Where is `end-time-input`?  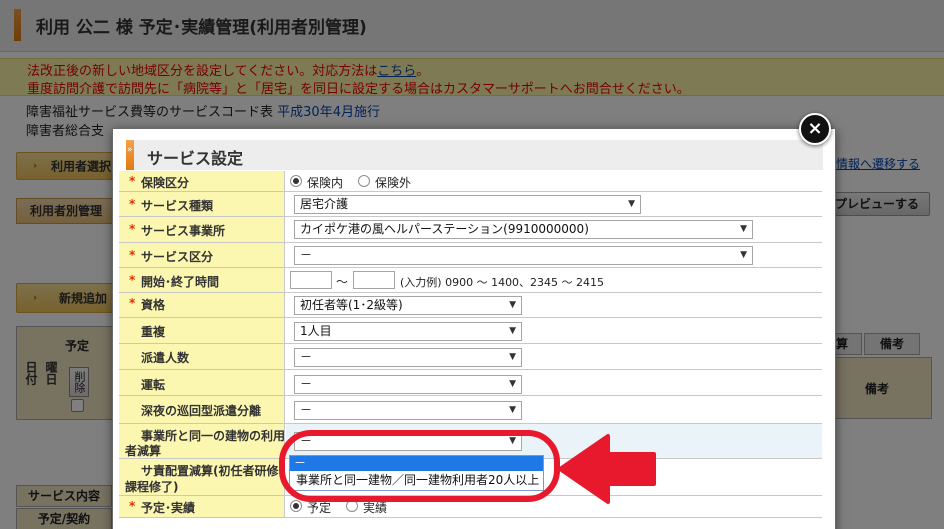
end-time-input is located at coordinates (374, 280).